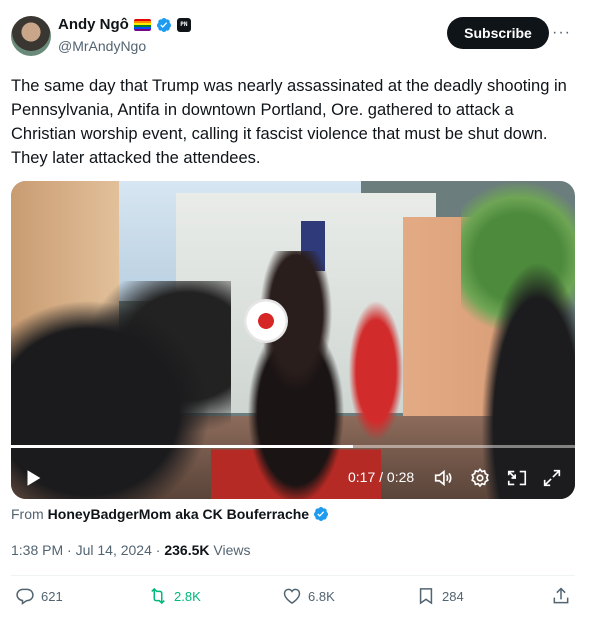 Image resolution: width=590 pixels, height=626 pixels. I want to click on reply-button: 621, so click(39, 596).